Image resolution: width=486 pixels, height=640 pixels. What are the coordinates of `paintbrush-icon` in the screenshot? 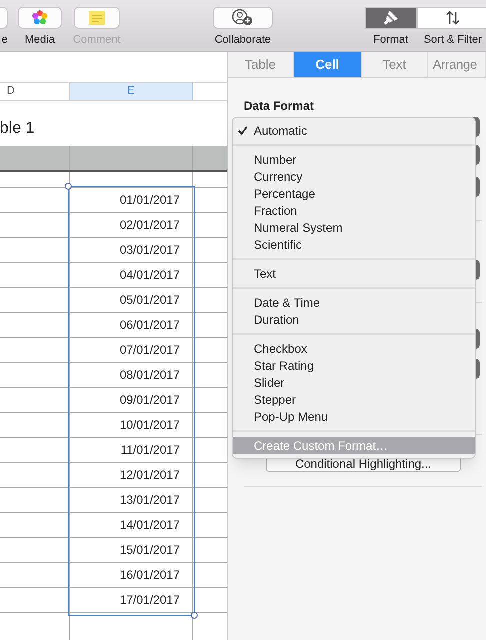 It's located at (391, 18).